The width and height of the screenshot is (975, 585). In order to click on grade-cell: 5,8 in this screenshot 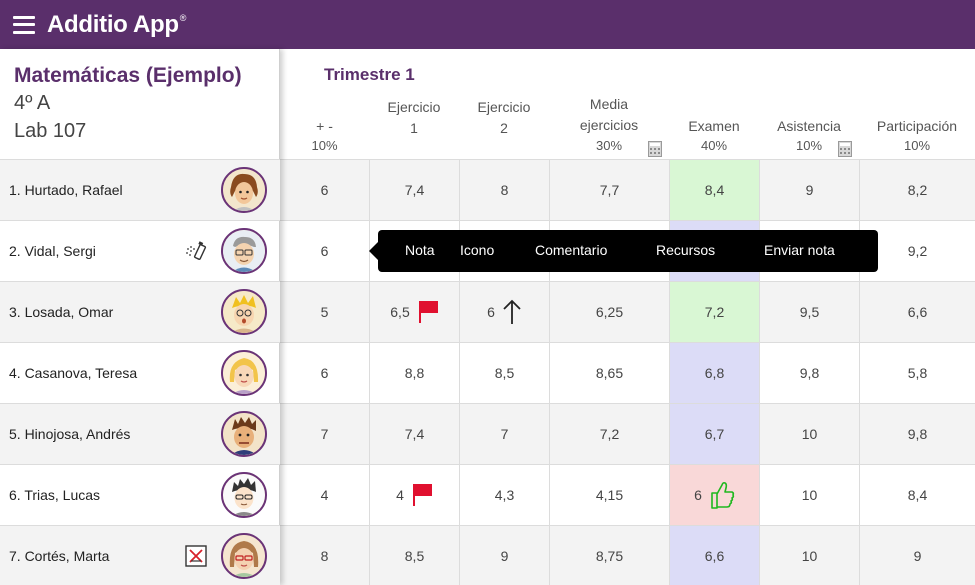, I will do `click(917, 372)`.